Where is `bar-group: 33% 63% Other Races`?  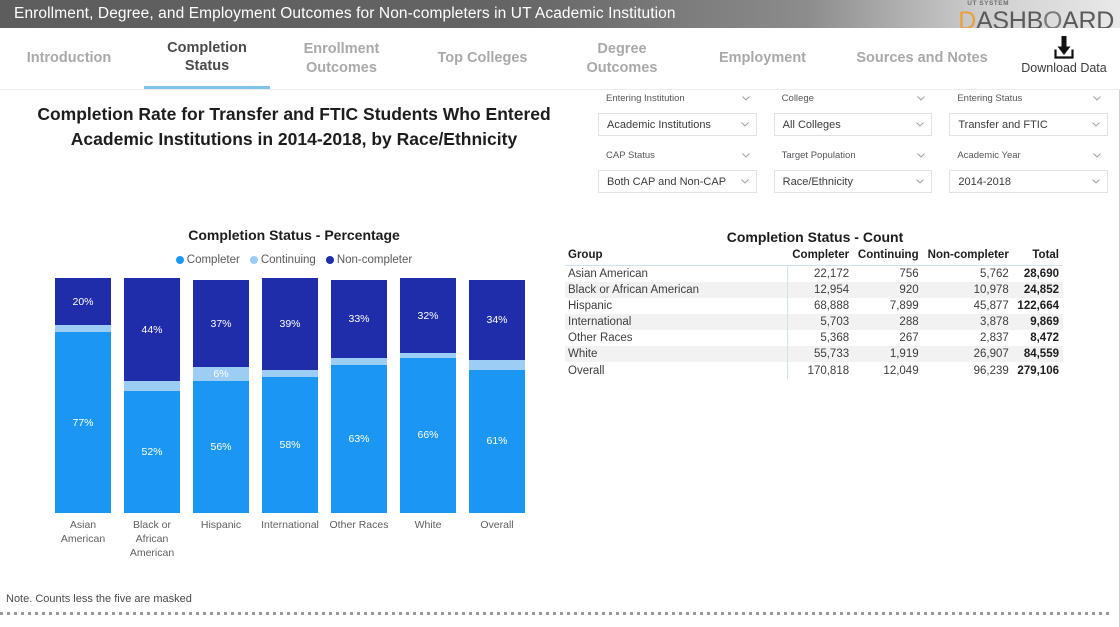 bar-group: 33% 63% Other Races is located at coordinates (359, 405).